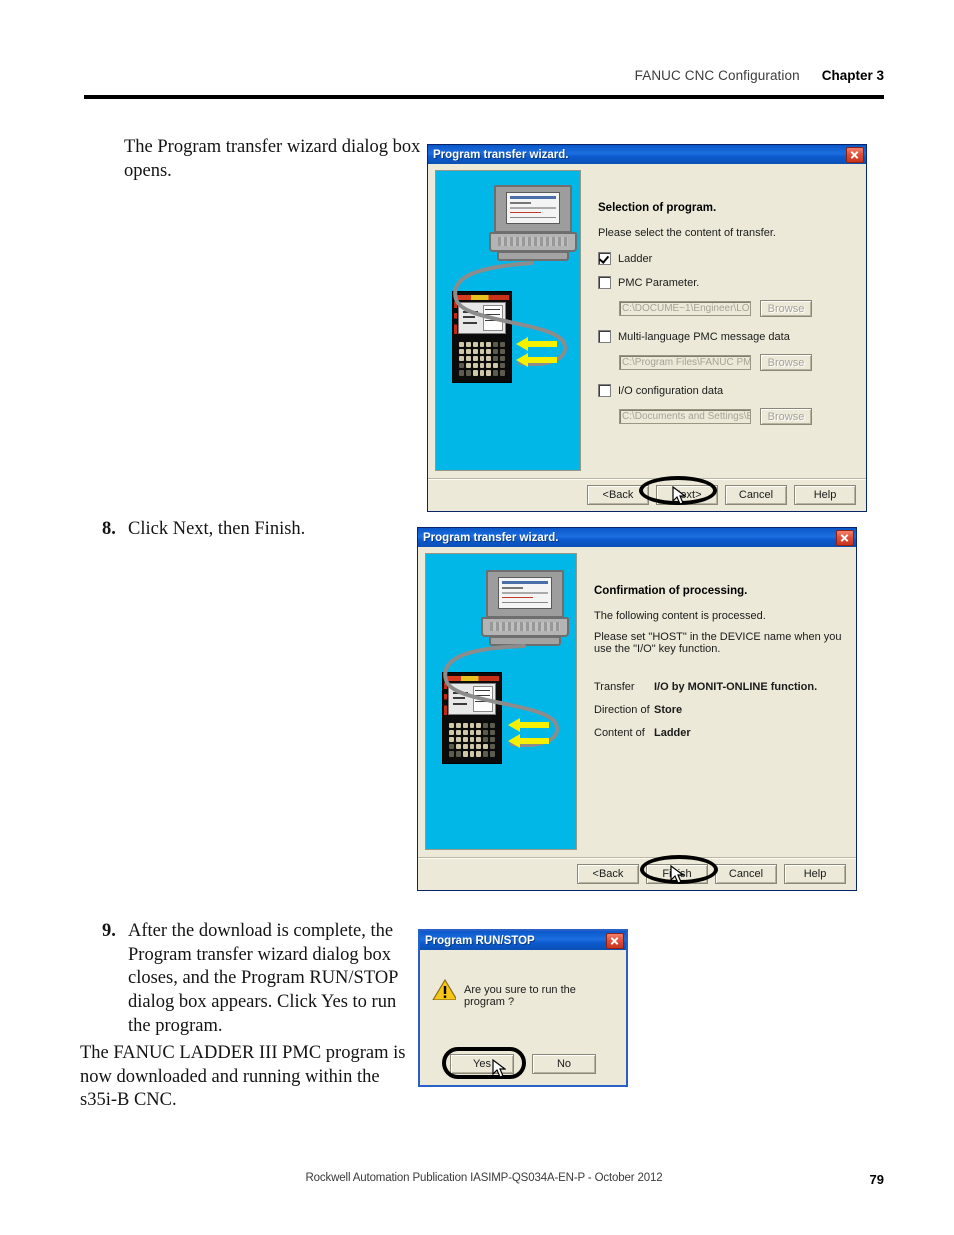 The height and width of the screenshot is (1235, 954). What do you see at coordinates (523, 1017) in the screenshot?
I see `dialog-3-body: Are you sure to run the program ? Yes No` at bounding box center [523, 1017].